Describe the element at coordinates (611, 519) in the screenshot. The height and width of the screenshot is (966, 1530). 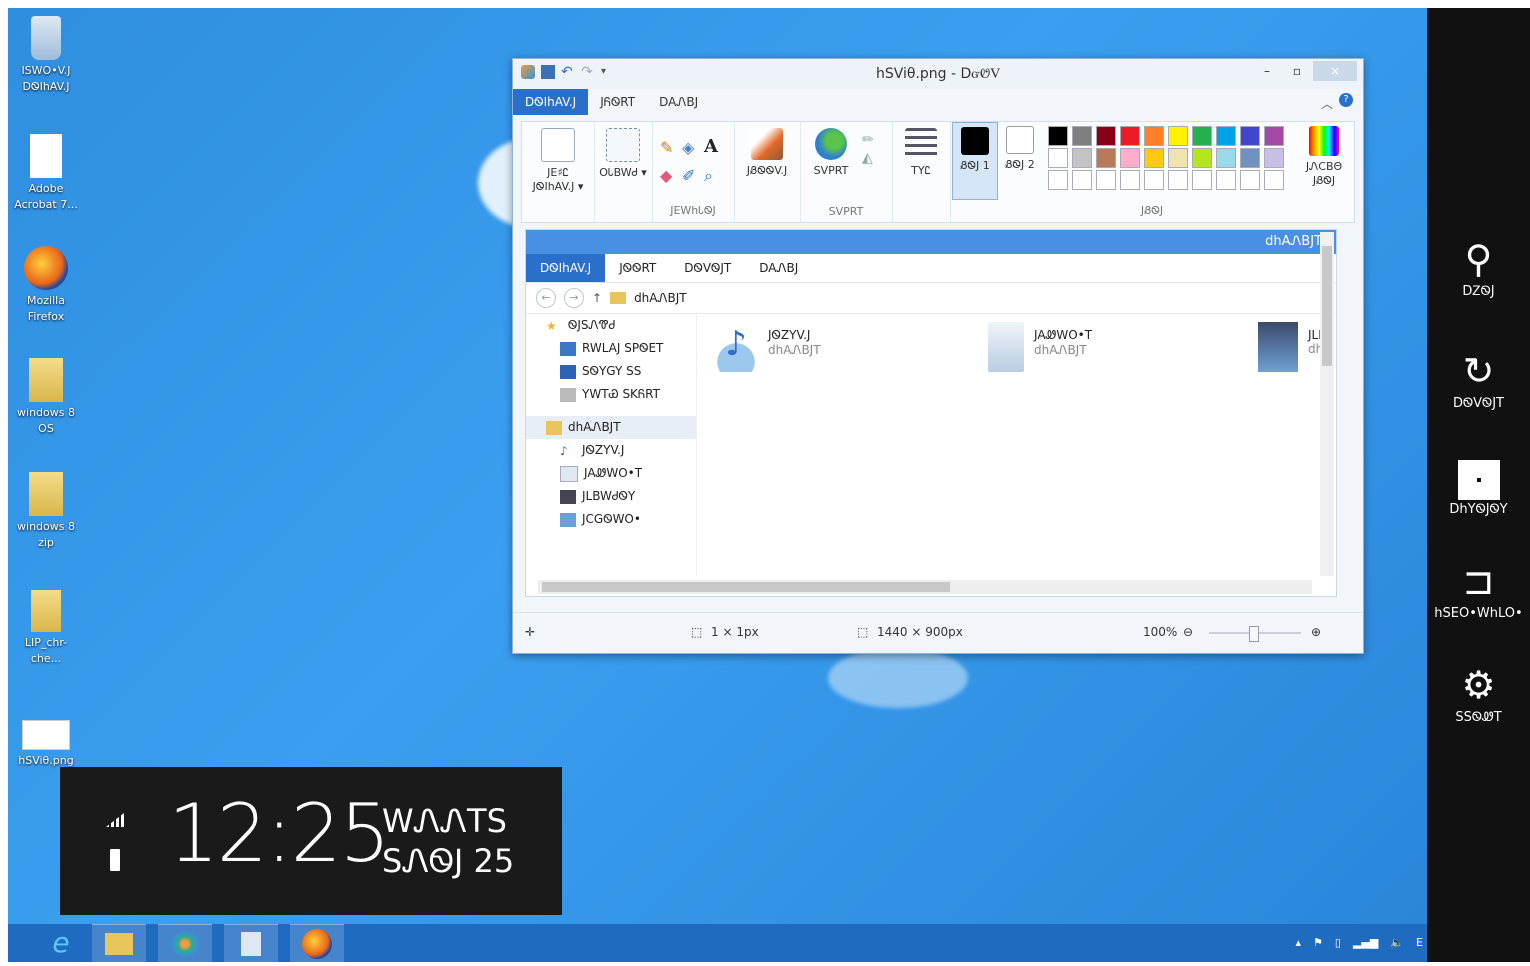
I see `nav-item-pictures: JCGᏫWO•` at that location.